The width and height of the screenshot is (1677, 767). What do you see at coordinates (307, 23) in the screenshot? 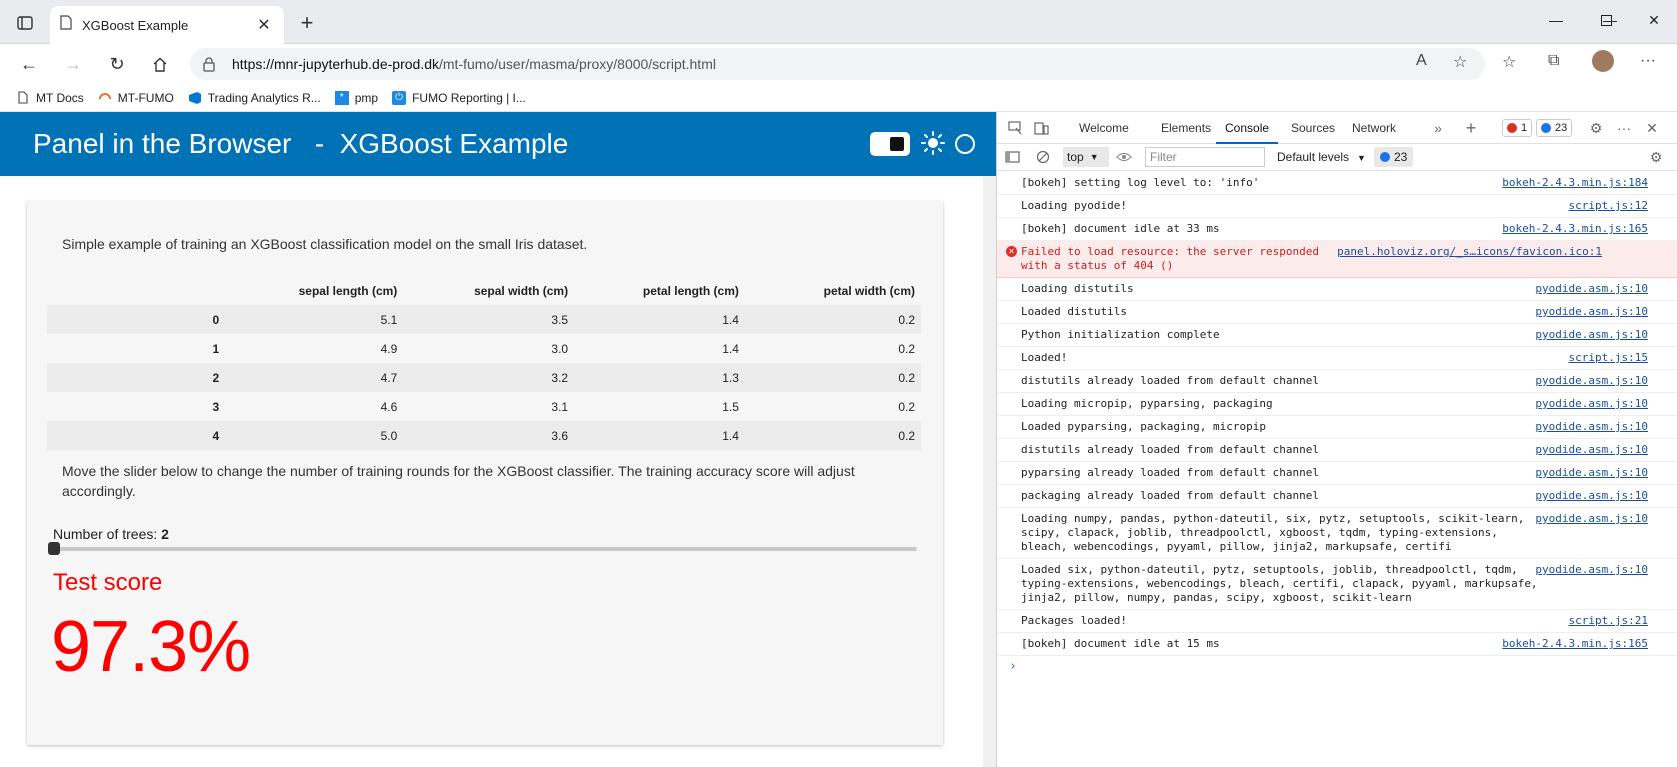
I see `new-tab-icon: +` at bounding box center [307, 23].